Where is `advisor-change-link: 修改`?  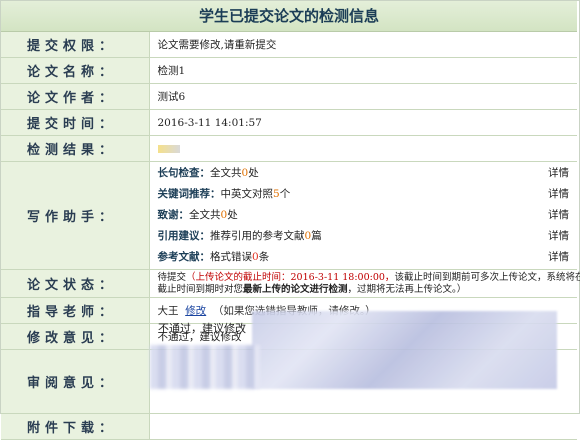 advisor-change-link: 修改 is located at coordinates (195, 311).